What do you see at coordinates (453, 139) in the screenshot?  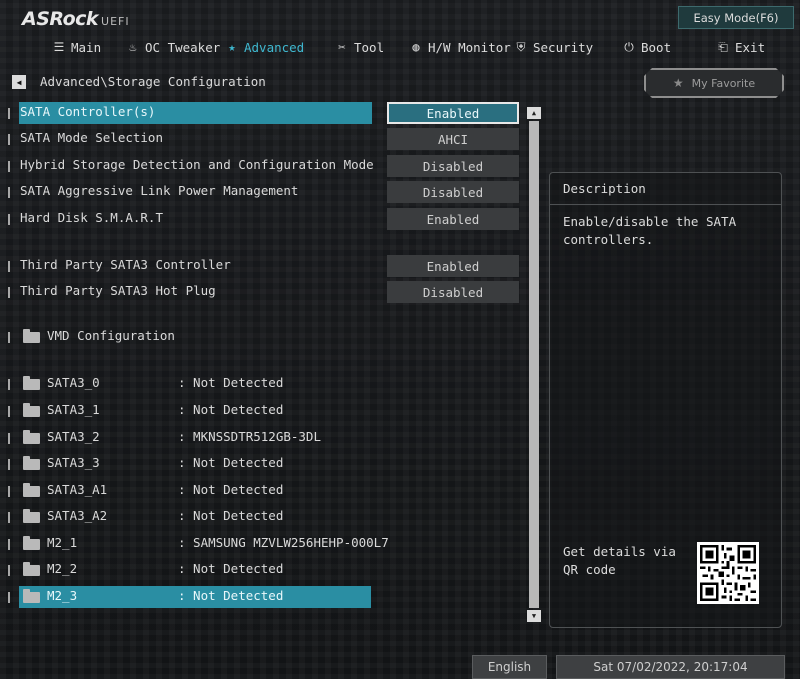 I see `sata-mode-value: AHCI` at bounding box center [453, 139].